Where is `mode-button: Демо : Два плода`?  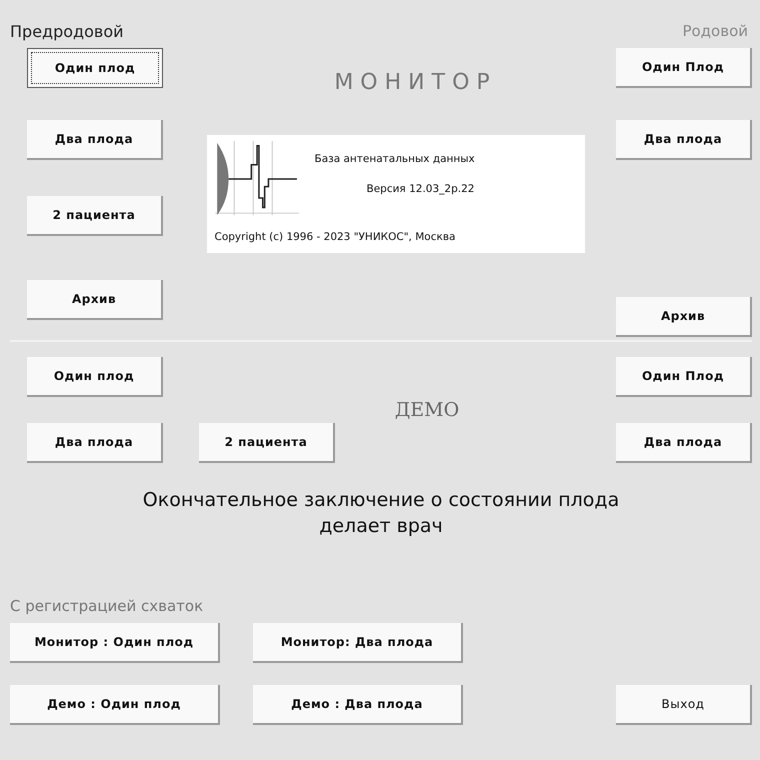 mode-button: Демо : Два плода is located at coordinates (358, 705).